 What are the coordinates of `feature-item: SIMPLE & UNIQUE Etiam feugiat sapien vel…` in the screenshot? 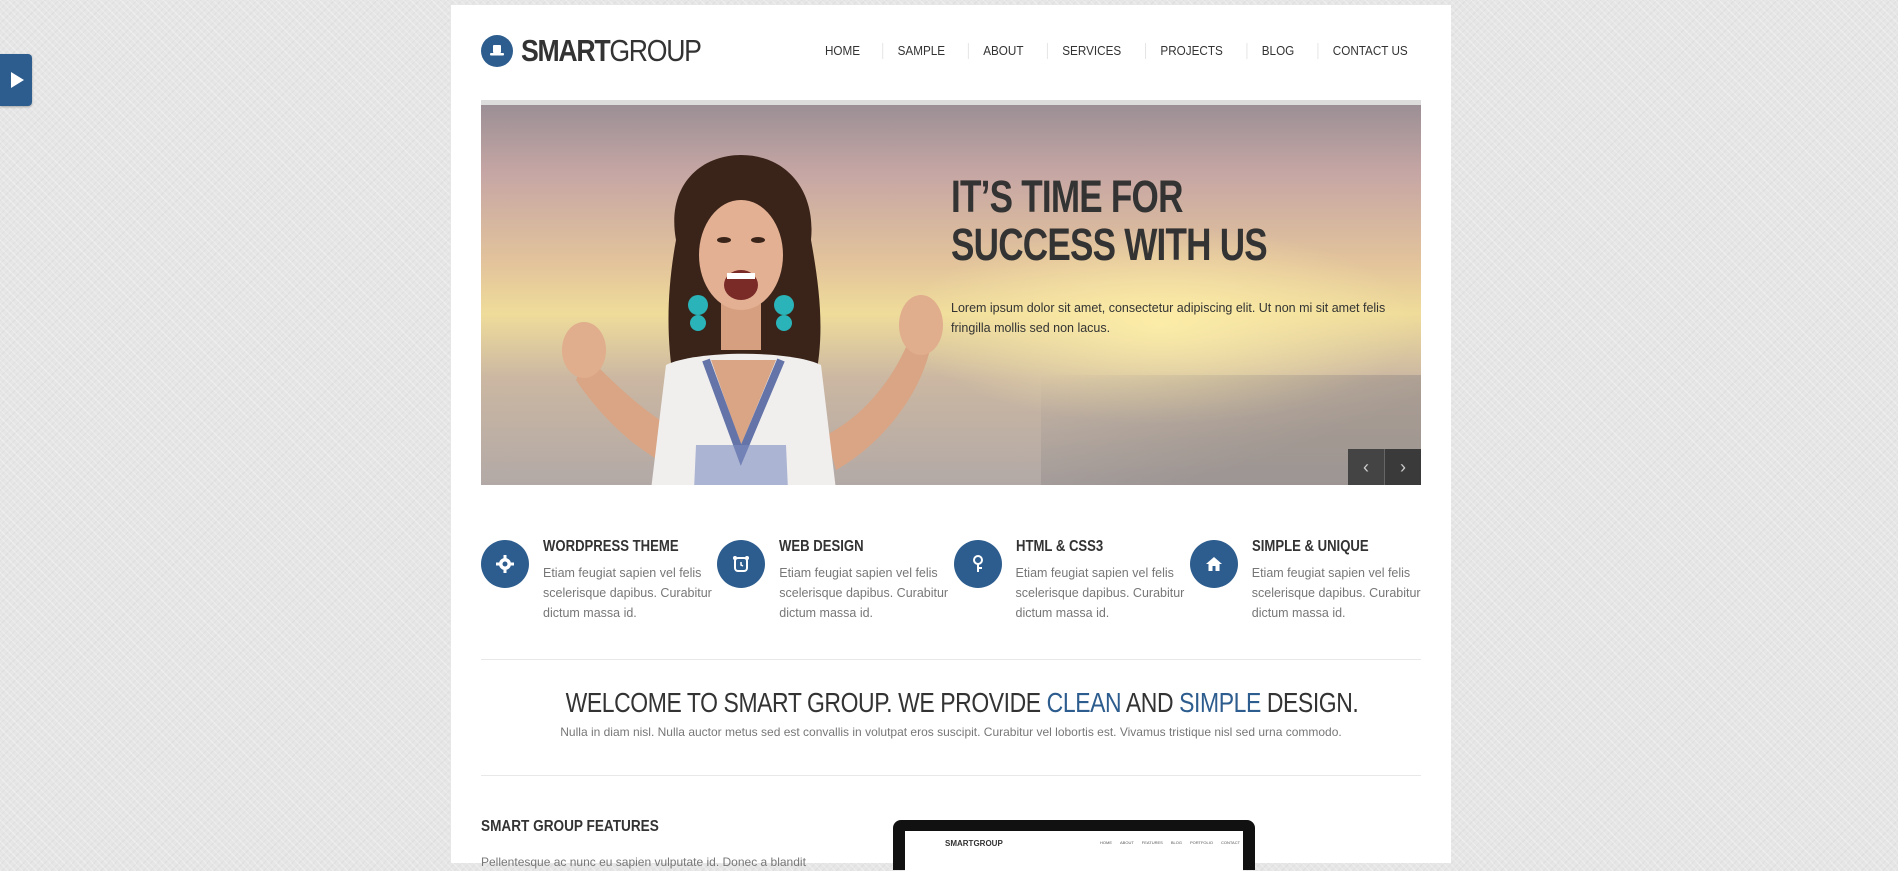 It's located at (1307, 585).